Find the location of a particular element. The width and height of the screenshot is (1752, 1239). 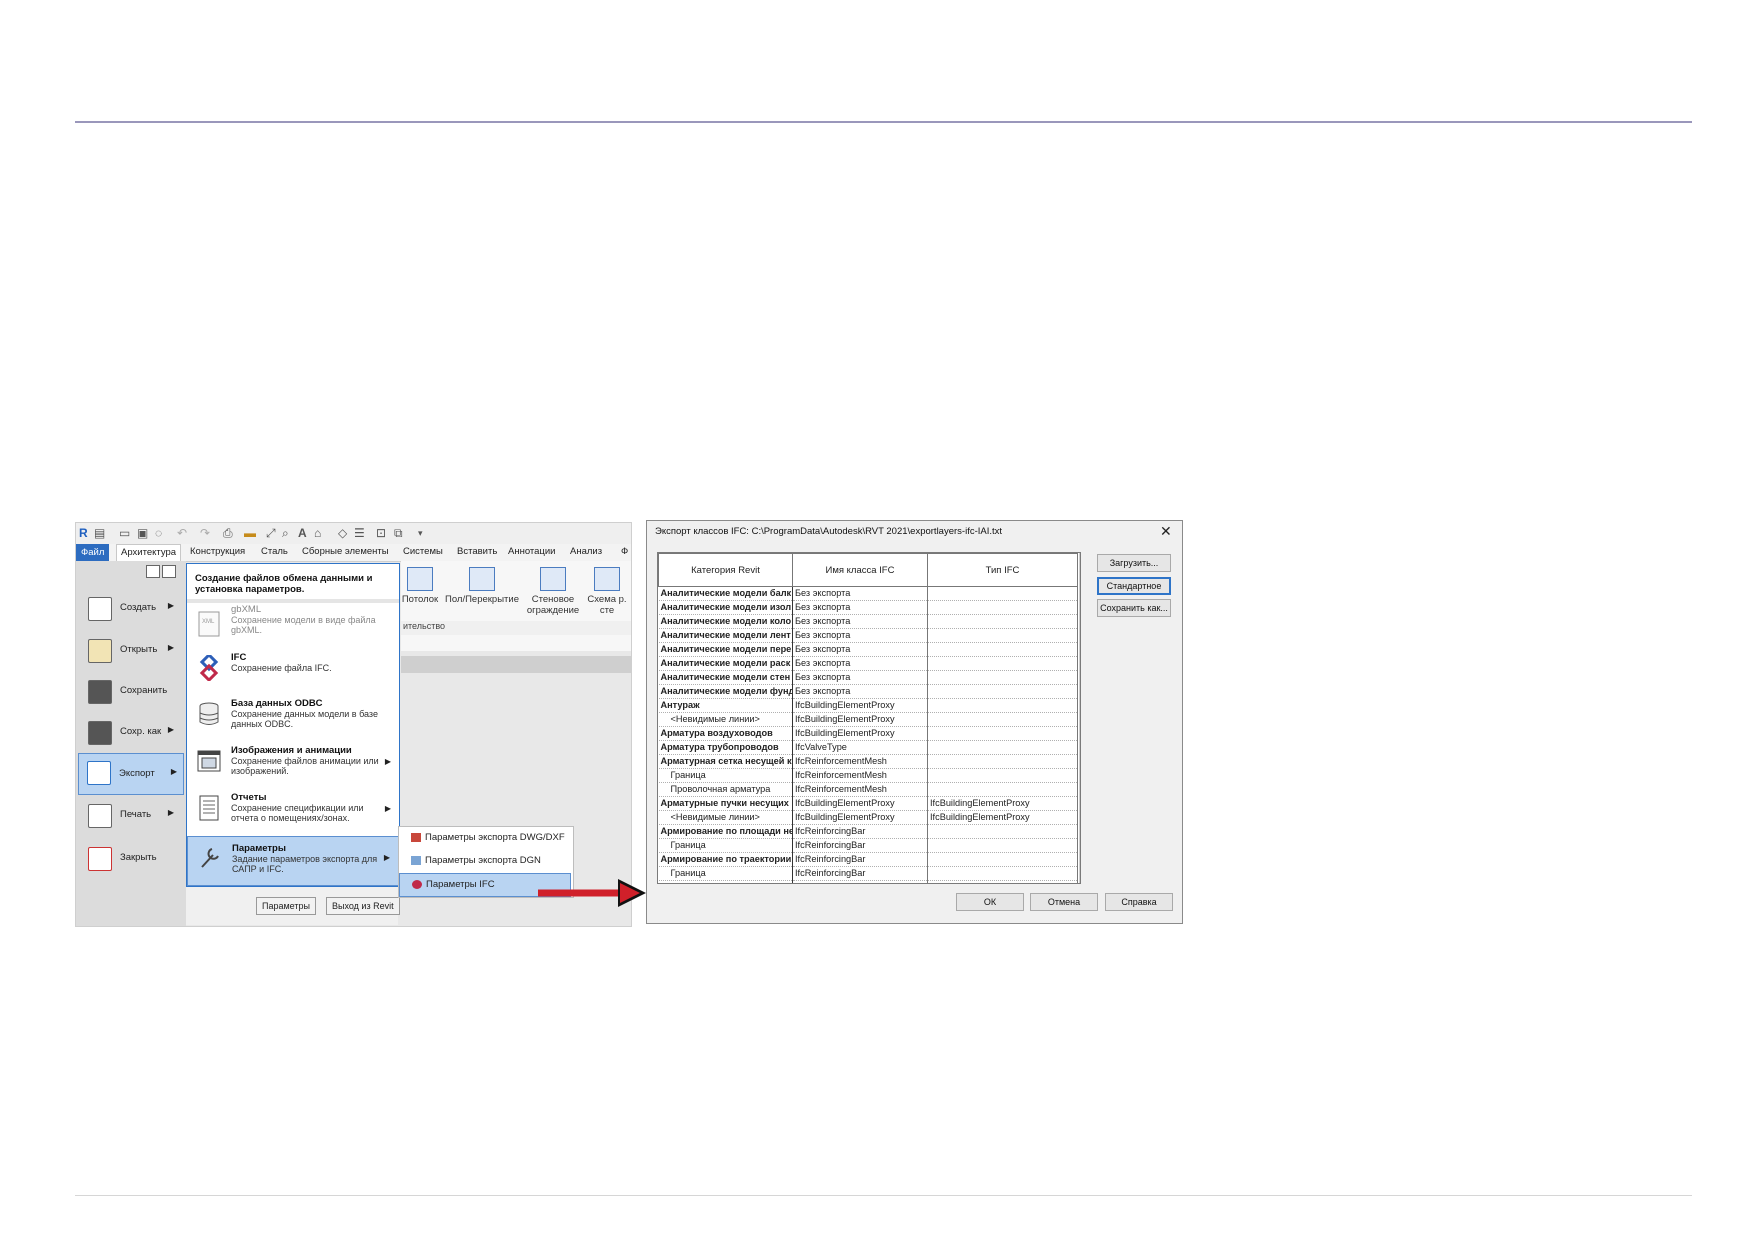

help-button: Справка is located at coordinates (1139, 902).